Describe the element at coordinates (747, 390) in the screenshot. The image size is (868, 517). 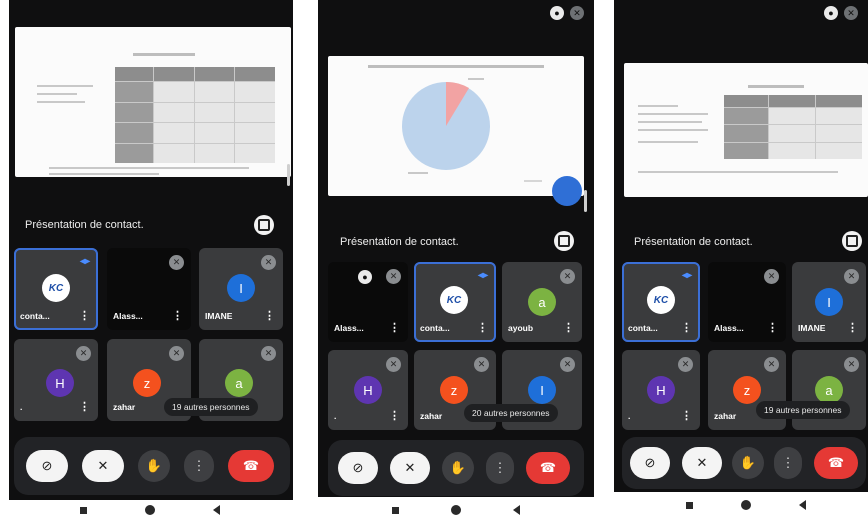
I see `avatar: z` at that location.